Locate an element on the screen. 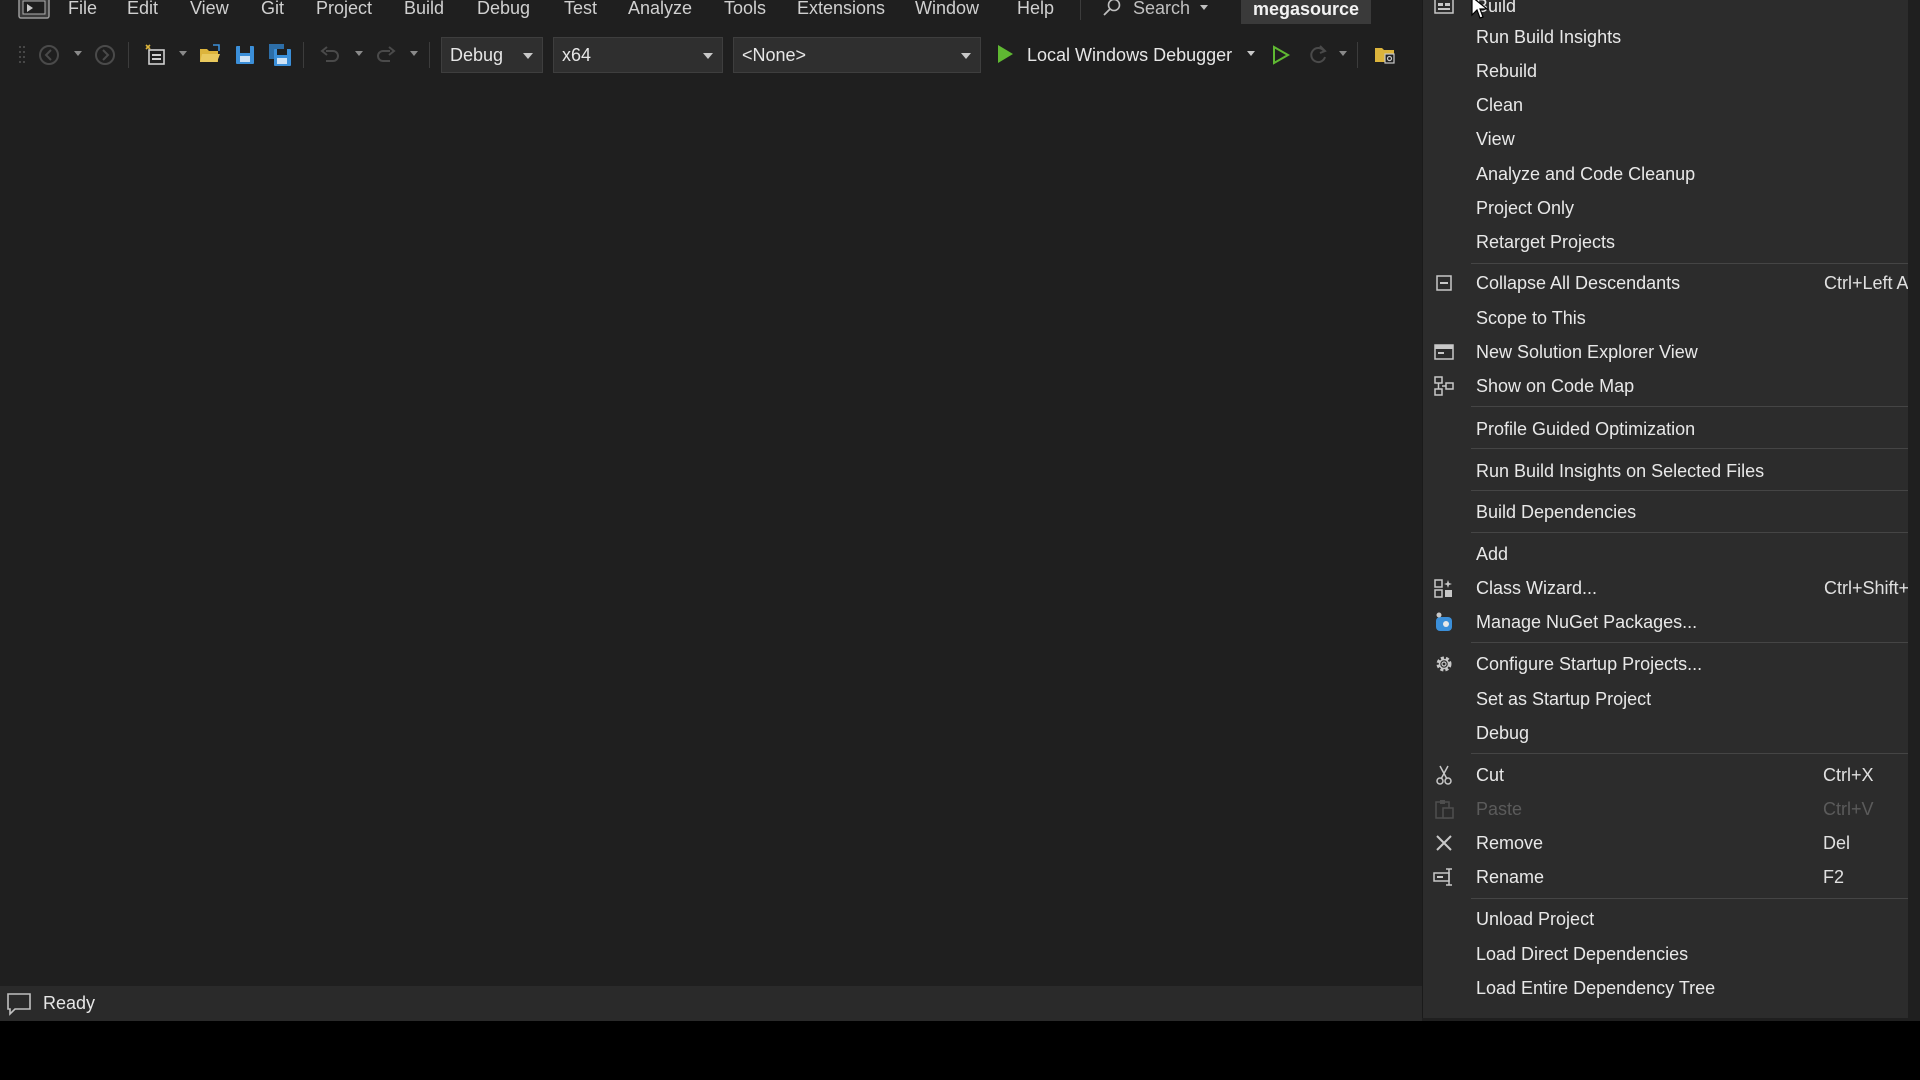 The image size is (1920, 1080). menu-item-run-build-insights: Run Build Insights is located at coordinates (1665, 37).